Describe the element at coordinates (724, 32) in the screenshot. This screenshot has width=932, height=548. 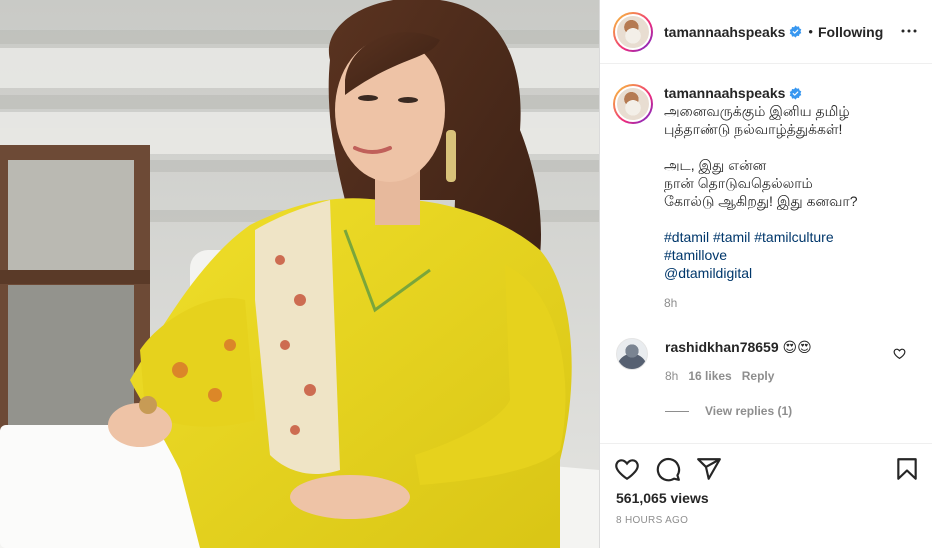
I see `author-username: tamannaahspeaks` at that location.